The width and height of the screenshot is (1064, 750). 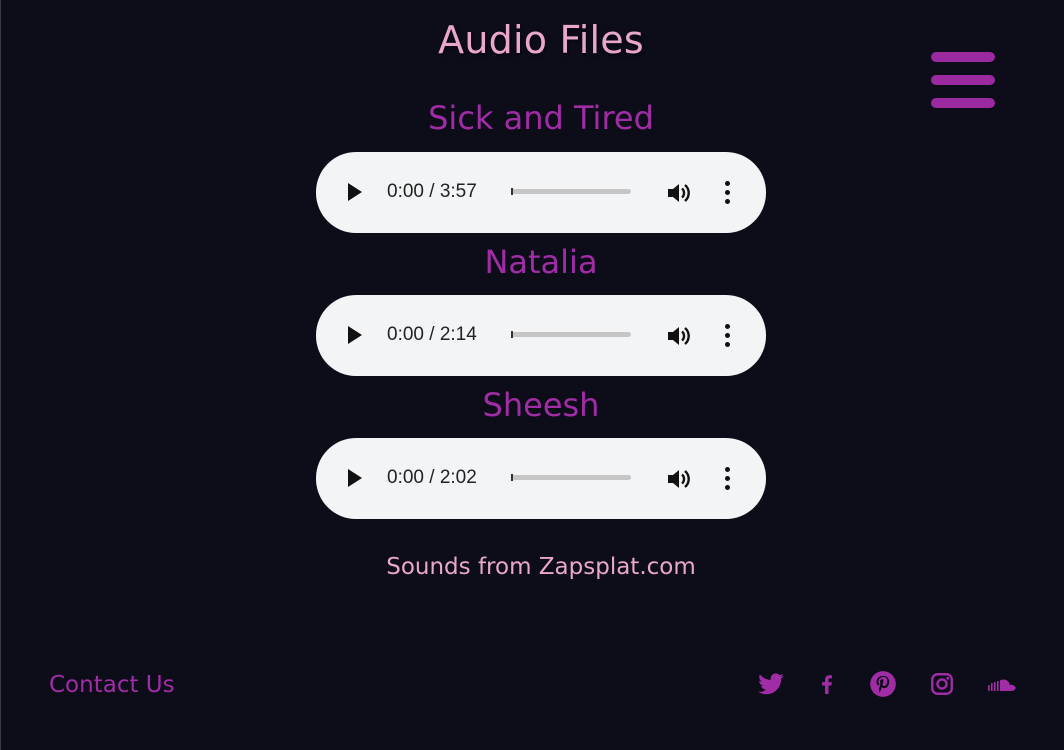 What do you see at coordinates (541, 40) in the screenshot?
I see `page-title: Audio Files` at bounding box center [541, 40].